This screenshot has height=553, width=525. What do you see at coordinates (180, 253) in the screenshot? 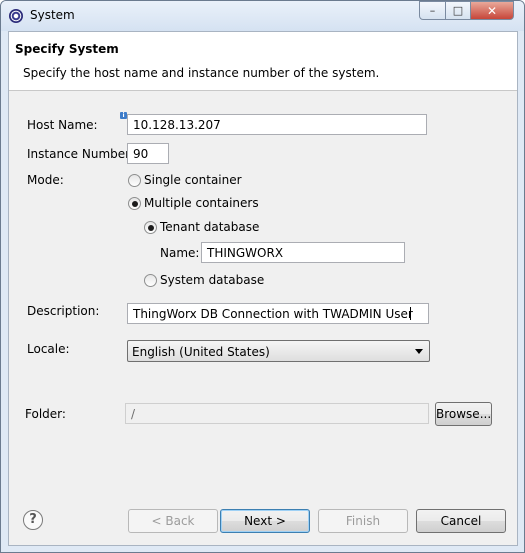
I see `tenant-name-label: Name:` at bounding box center [180, 253].